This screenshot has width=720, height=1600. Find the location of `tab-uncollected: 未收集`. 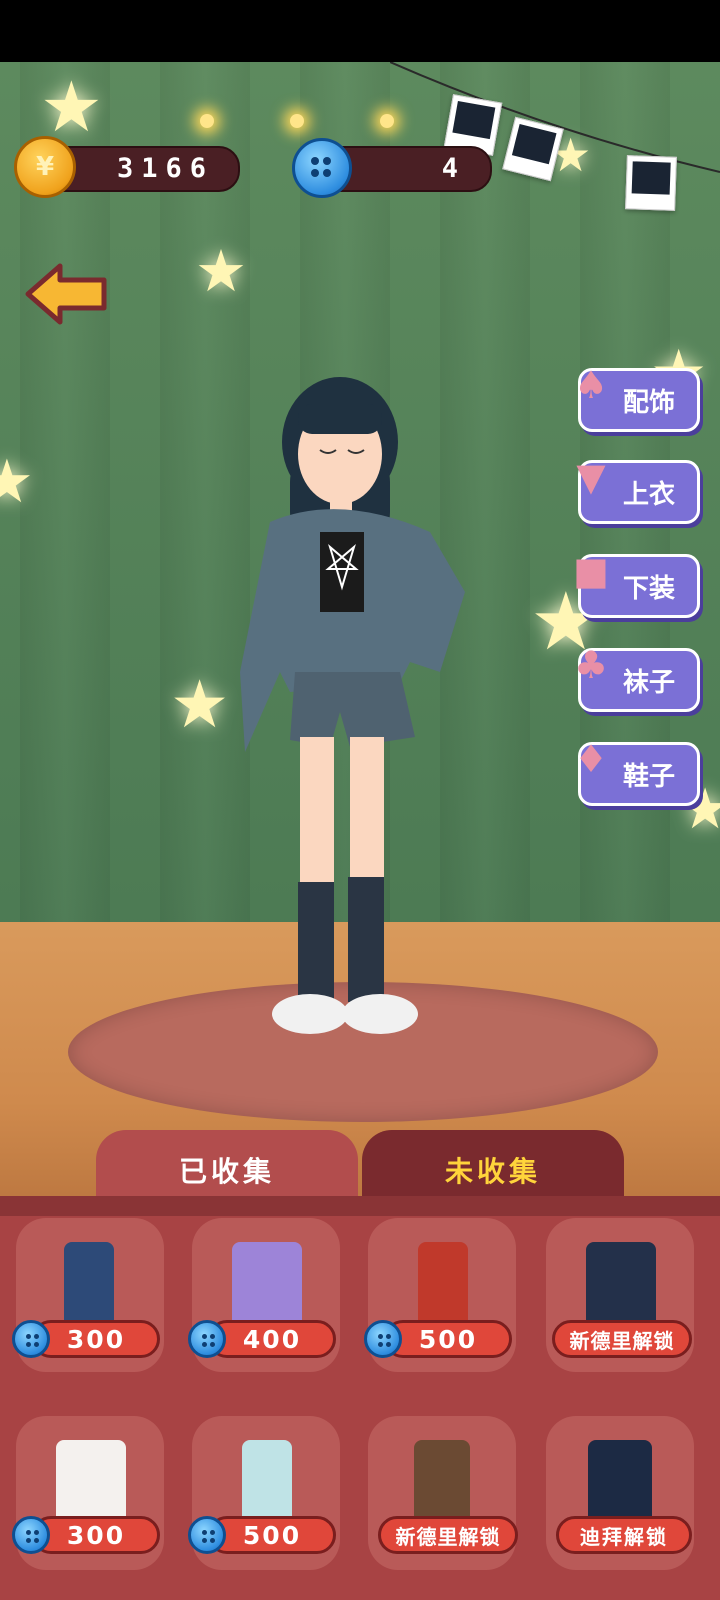

tab-uncollected: 未收集 is located at coordinates (493, 1167).